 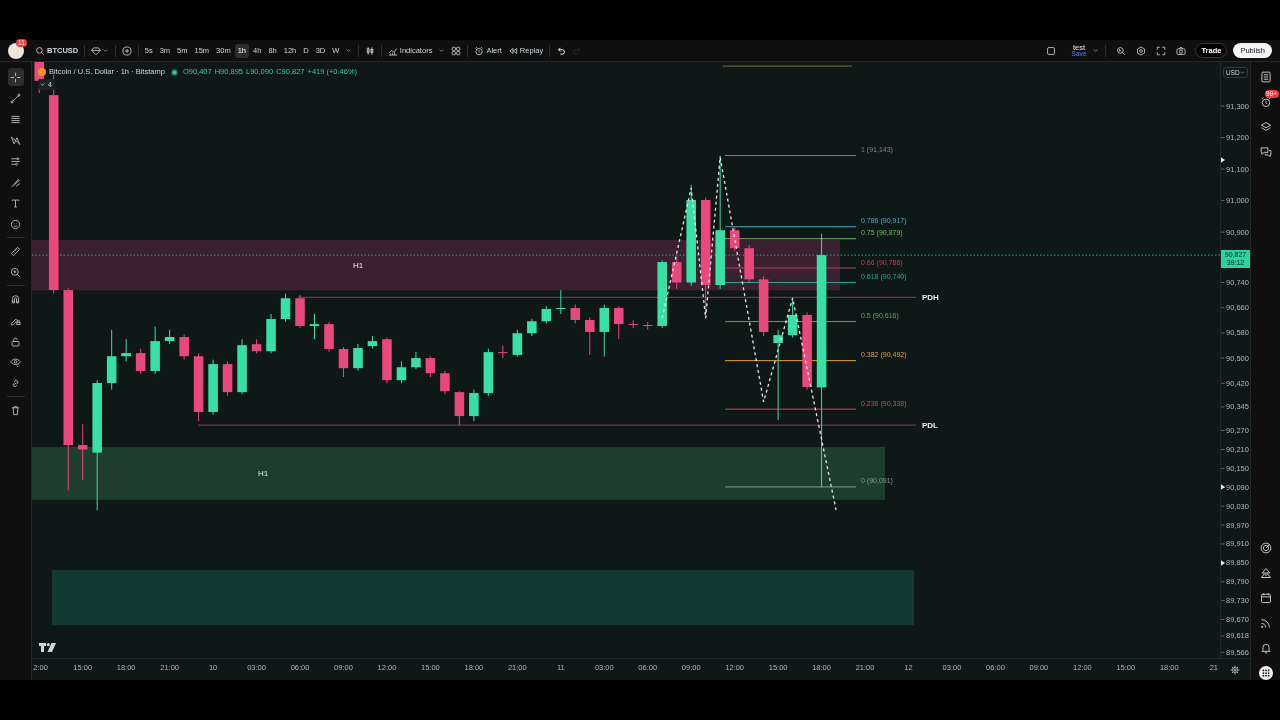 I want to click on zoom-in-icon, so click(x=15, y=272).